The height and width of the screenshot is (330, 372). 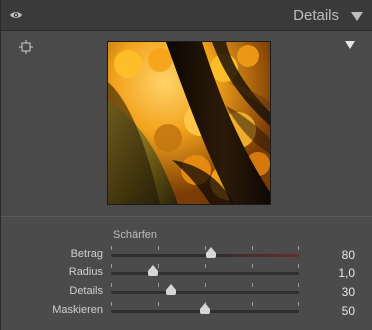 What do you see at coordinates (335, 311) in the screenshot?
I see `slider-value: 50` at bounding box center [335, 311].